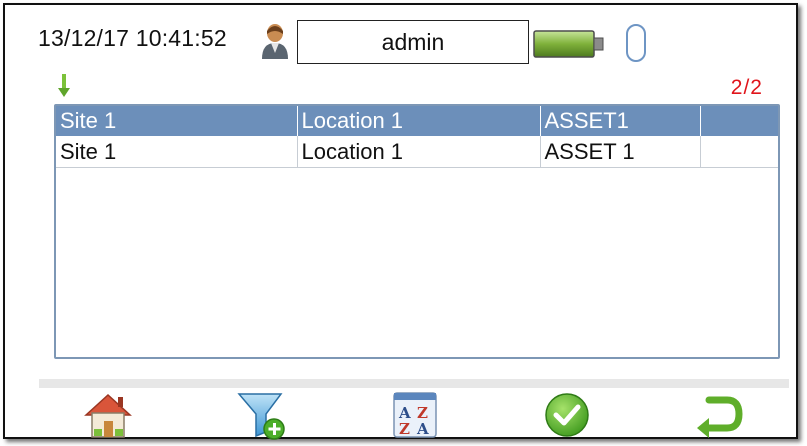 This screenshot has width=807, height=446. I want to click on confirm-button, so click(567, 415).